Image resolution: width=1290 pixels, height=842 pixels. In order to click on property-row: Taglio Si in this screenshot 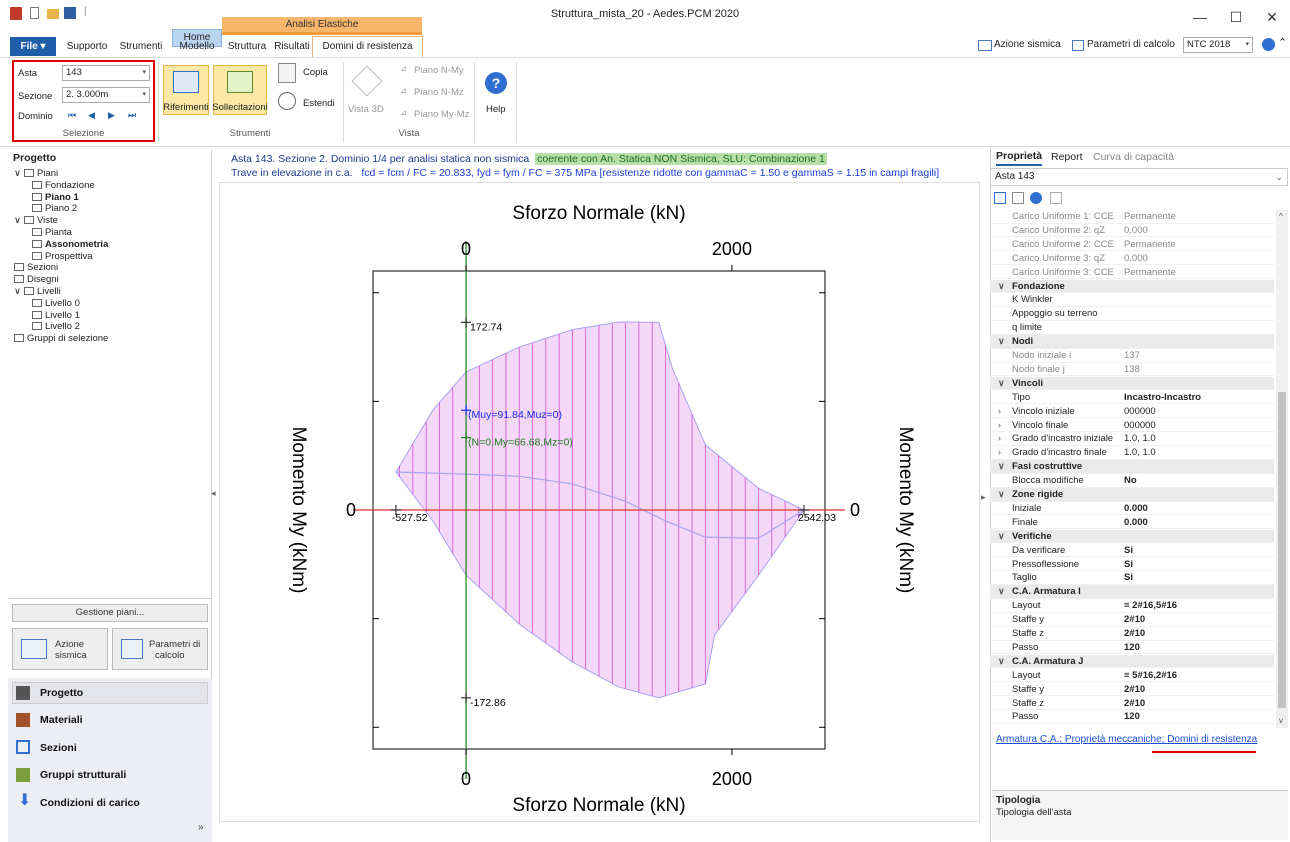, I will do `click(1132, 578)`.